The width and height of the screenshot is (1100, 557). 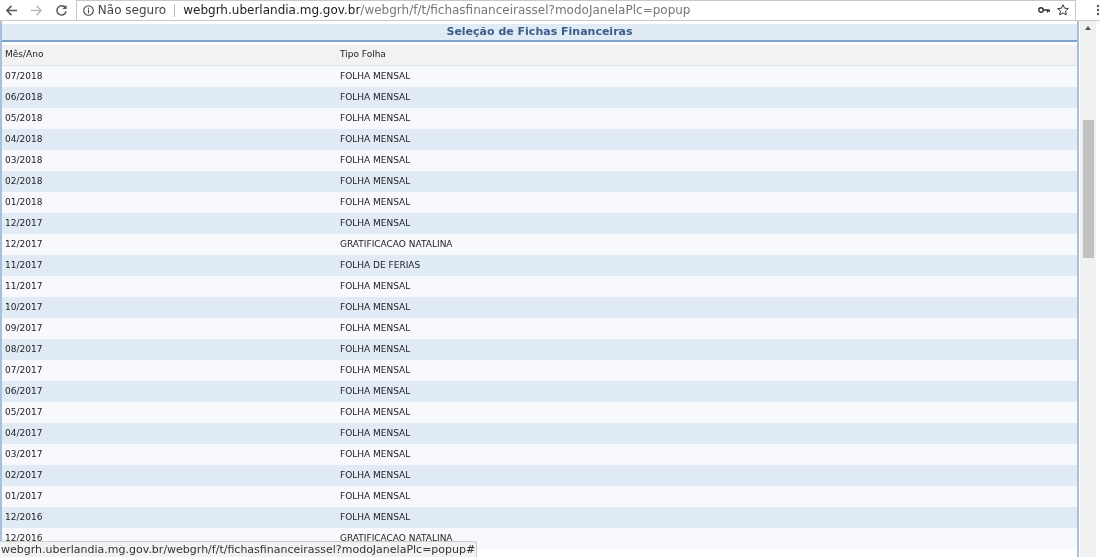 What do you see at coordinates (24, 307) in the screenshot?
I see `table-cell-text: 10/2017` at bounding box center [24, 307].